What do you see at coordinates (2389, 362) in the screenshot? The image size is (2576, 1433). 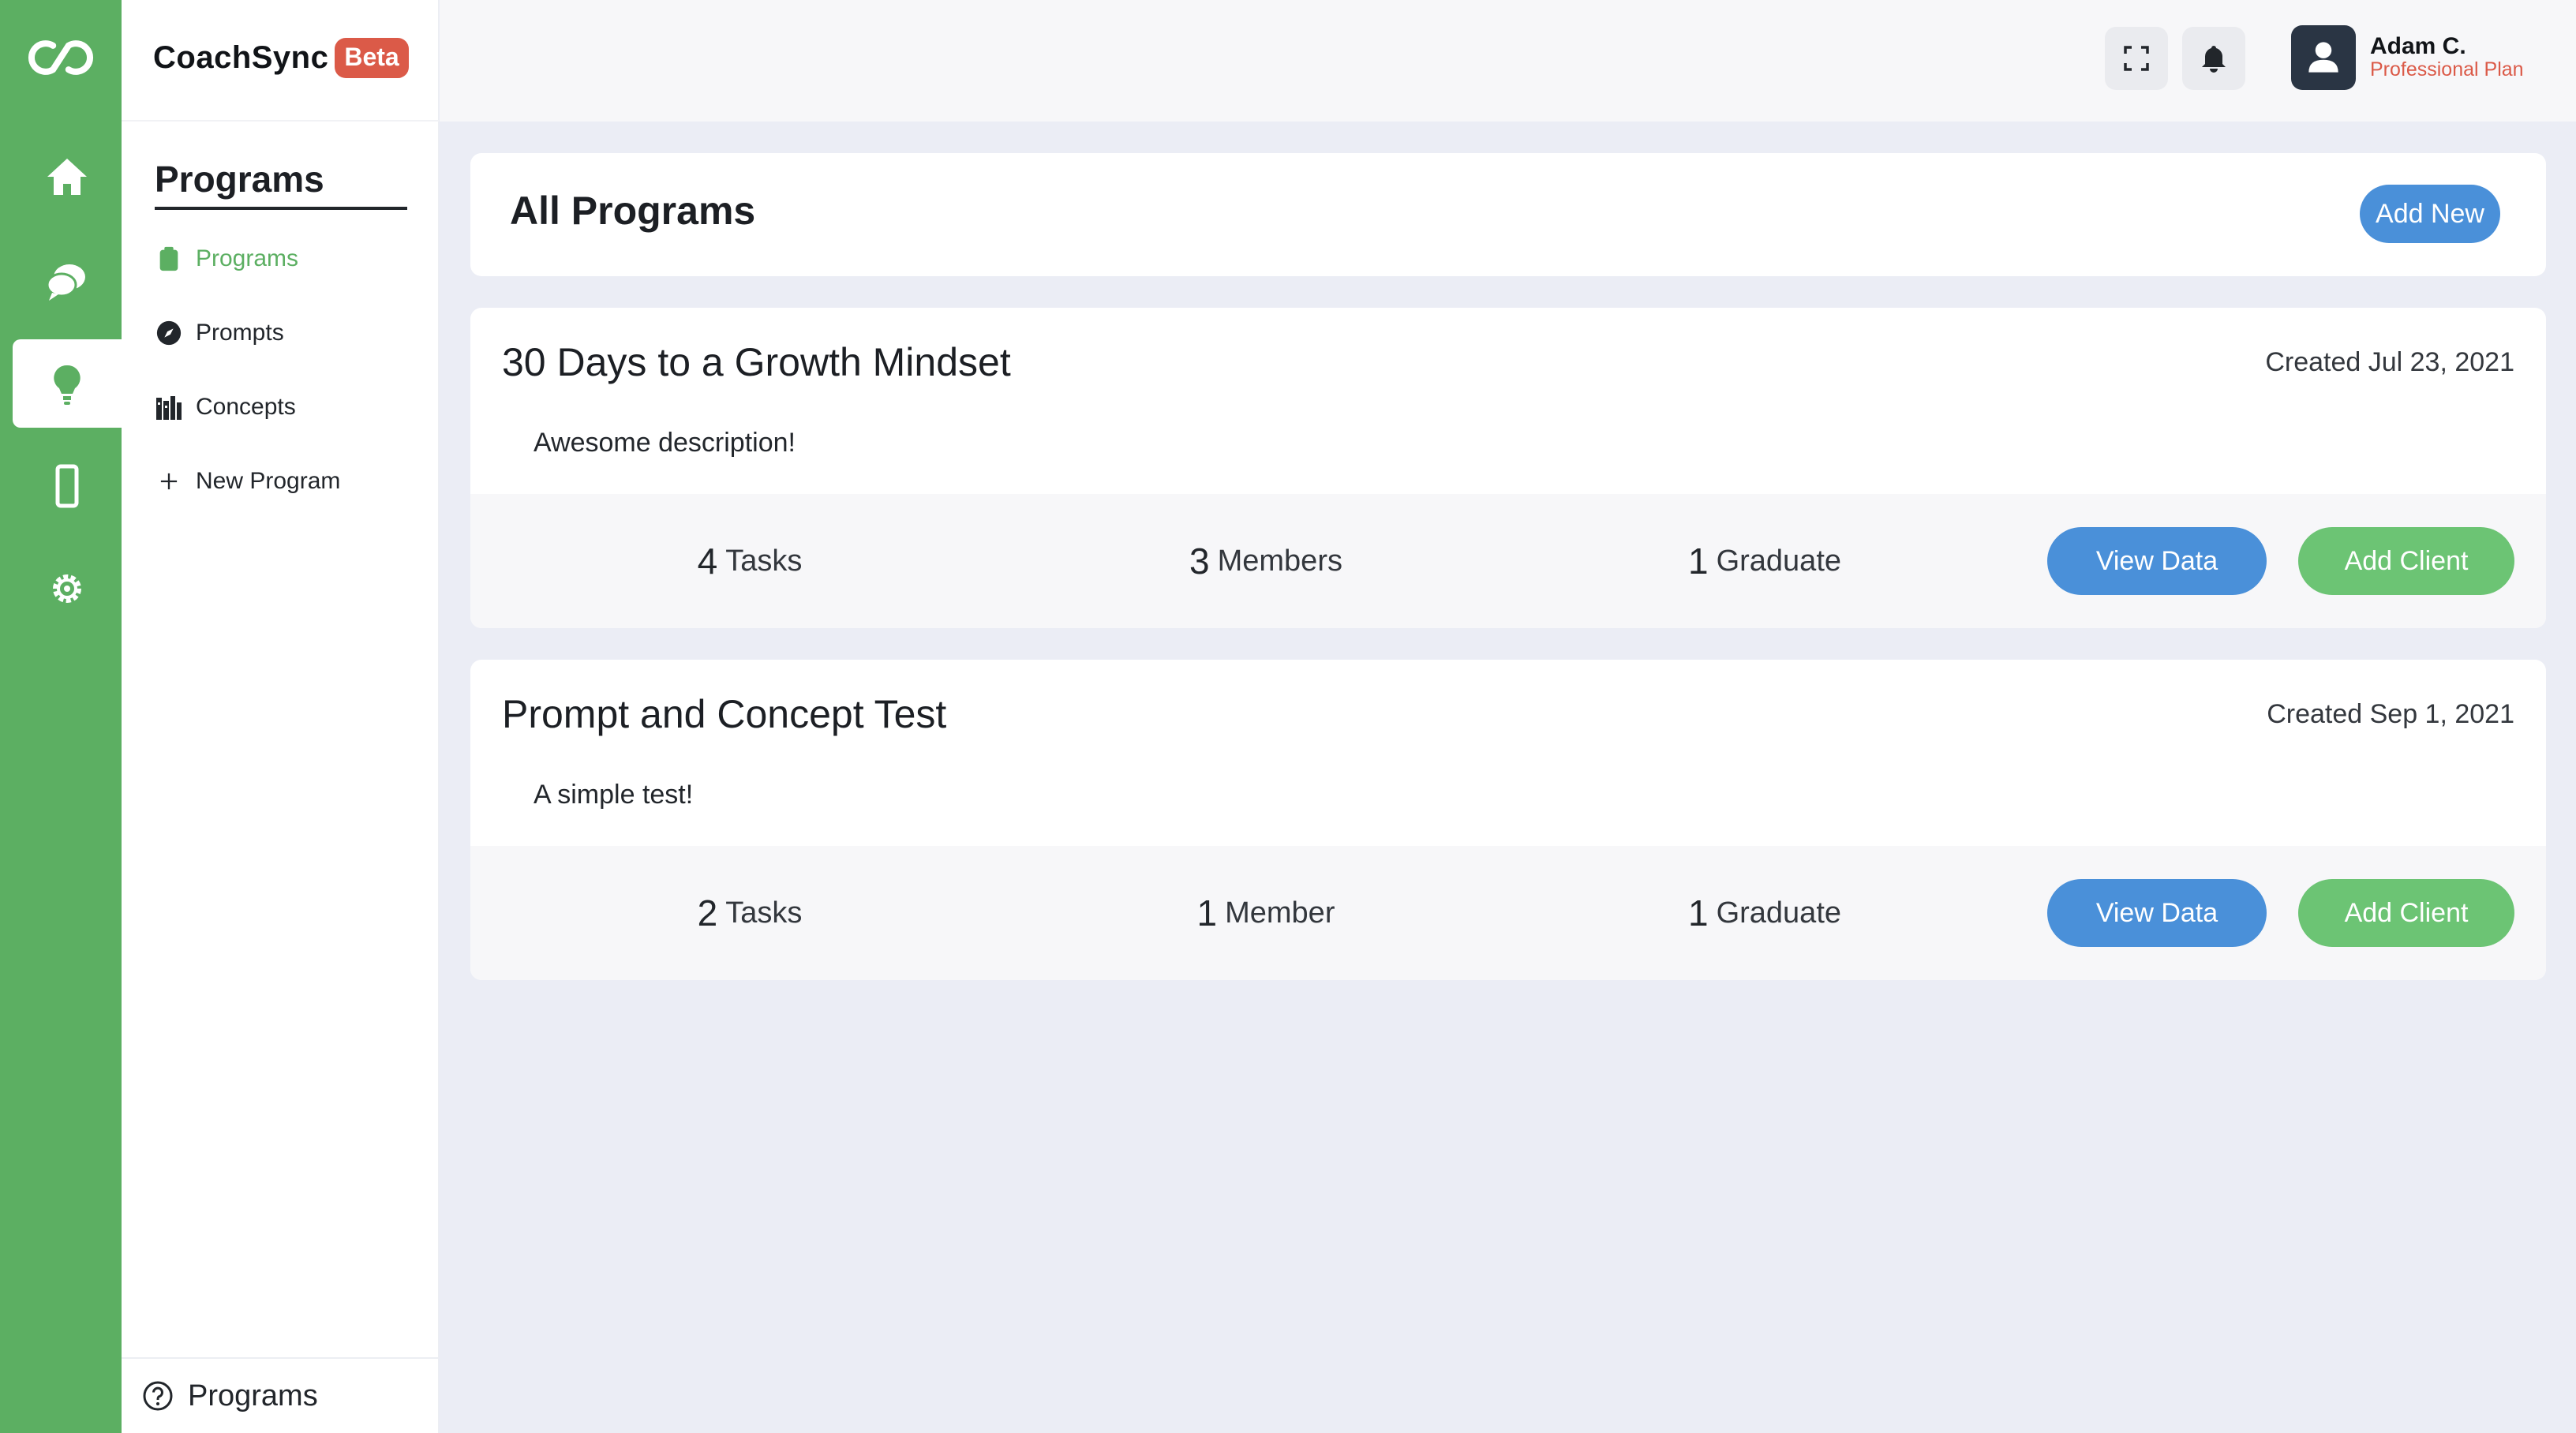 I see `program-created-date: Created Jul 23, 2021` at bounding box center [2389, 362].